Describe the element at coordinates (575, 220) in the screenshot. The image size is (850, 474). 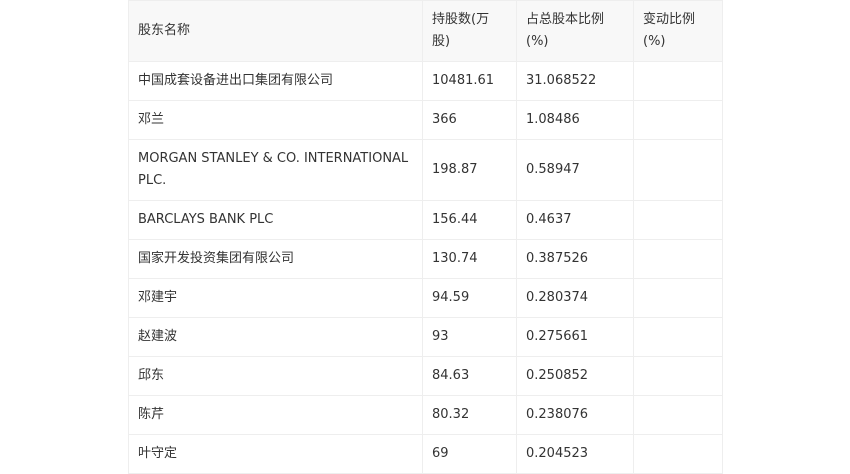
I see `share-ratio: 0.4637` at that location.